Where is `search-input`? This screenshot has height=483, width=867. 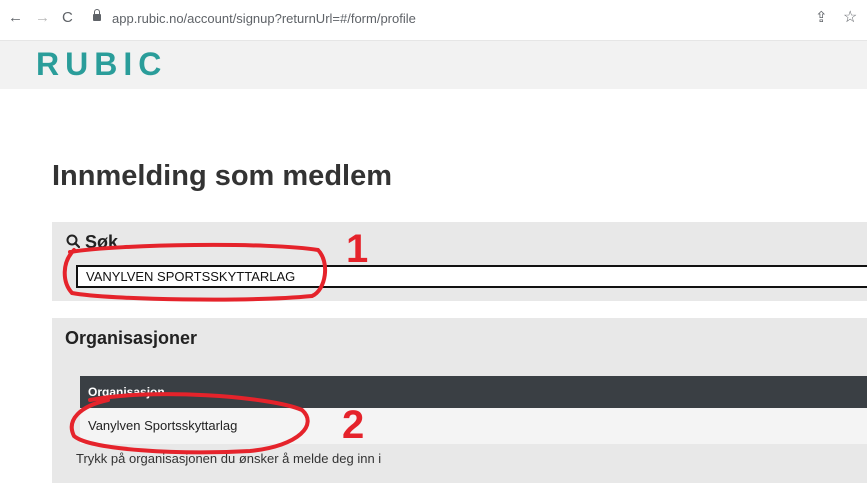 search-input is located at coordinates (471, 276).